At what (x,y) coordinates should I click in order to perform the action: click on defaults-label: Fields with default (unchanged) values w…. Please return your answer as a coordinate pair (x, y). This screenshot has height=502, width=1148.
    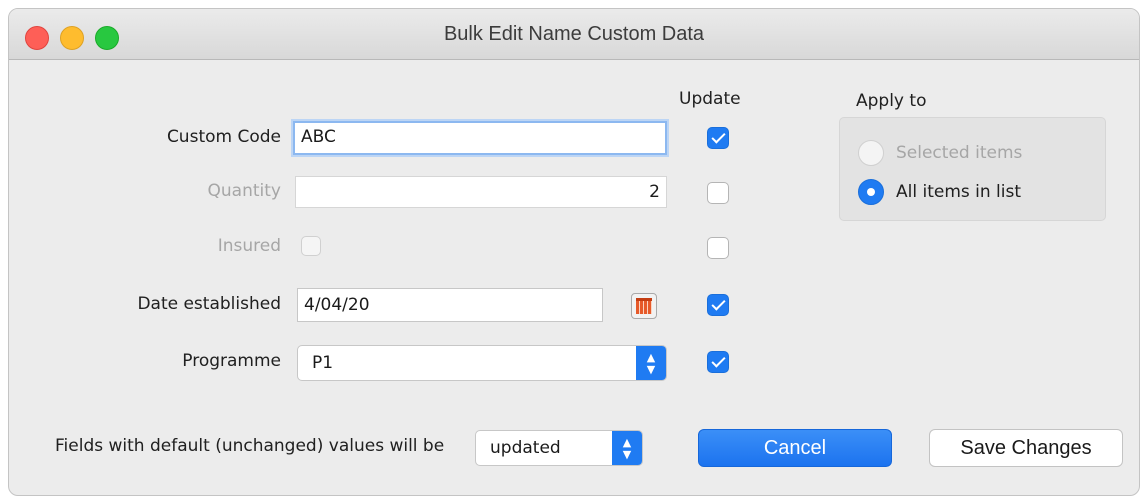
    Looking at the image, I should click on (250, 446).